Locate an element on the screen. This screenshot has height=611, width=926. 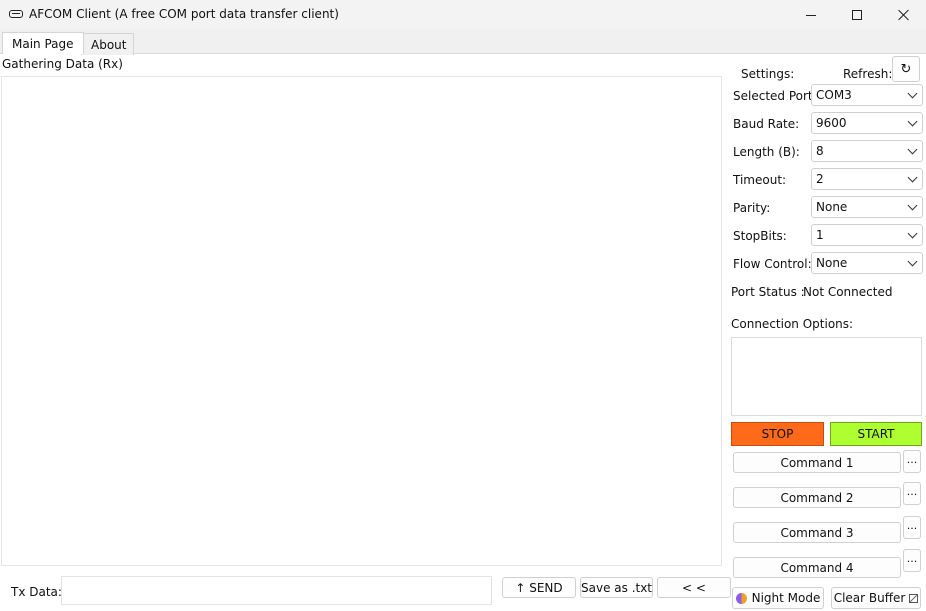
tx-label: Tx Data: is located at coordinates (36, 592).